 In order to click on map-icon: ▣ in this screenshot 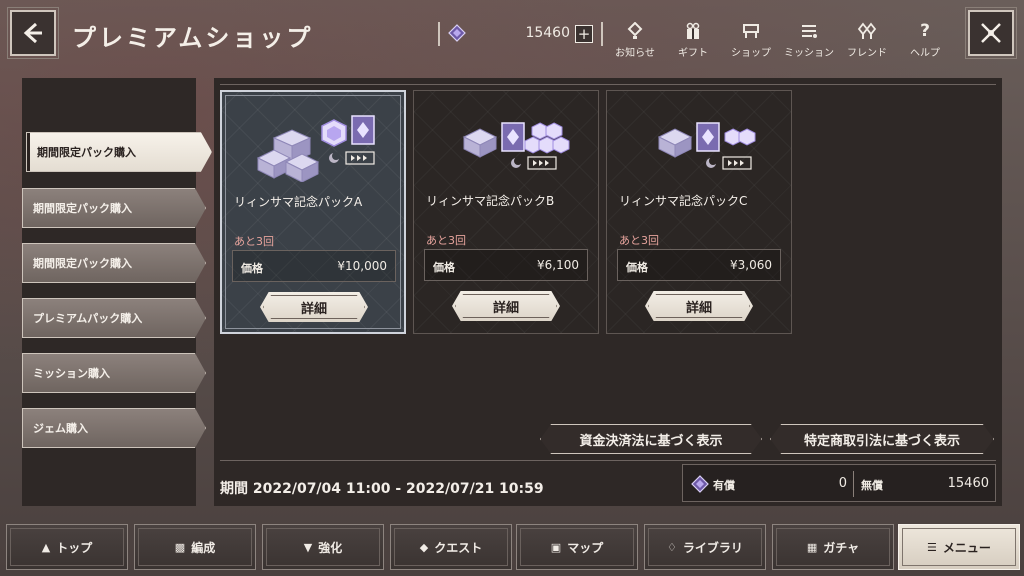, I will do `click(556, 547)`.